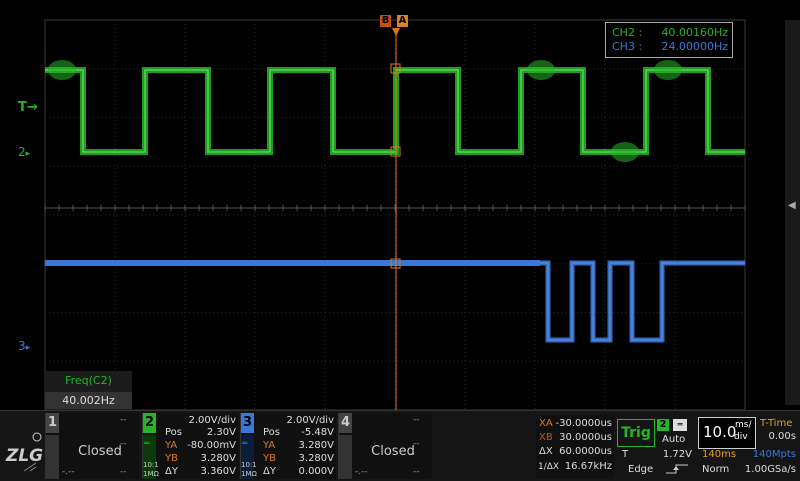 The width and height of the screenshot is (800, 481). I want to click on ch3-marker-label: 3, so click(22, 346).